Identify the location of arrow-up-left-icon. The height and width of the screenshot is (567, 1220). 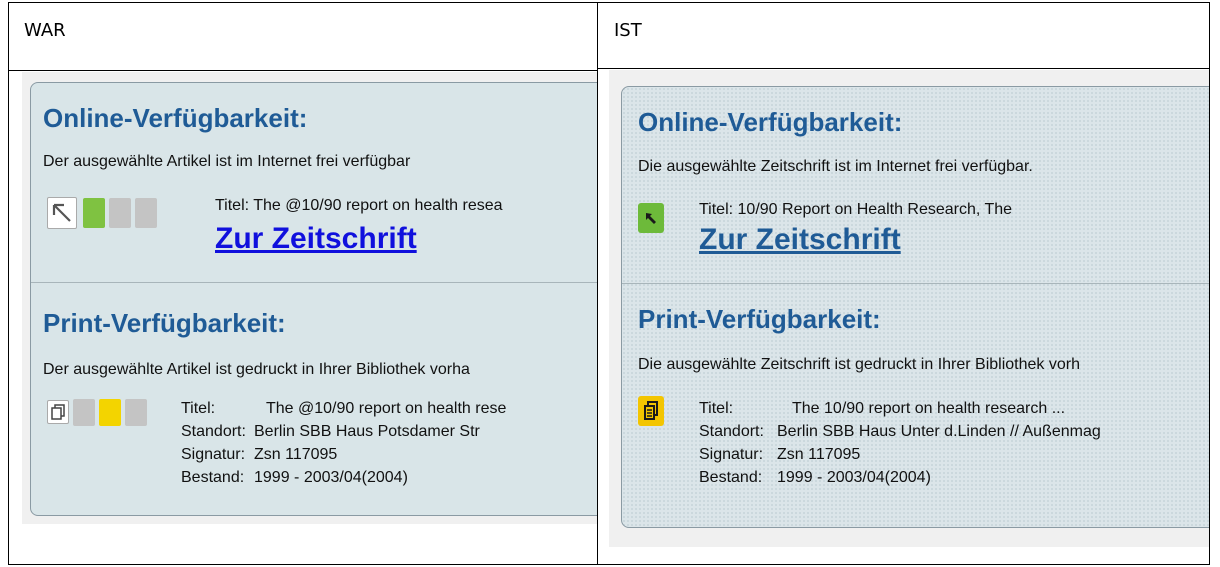
(651, 218).